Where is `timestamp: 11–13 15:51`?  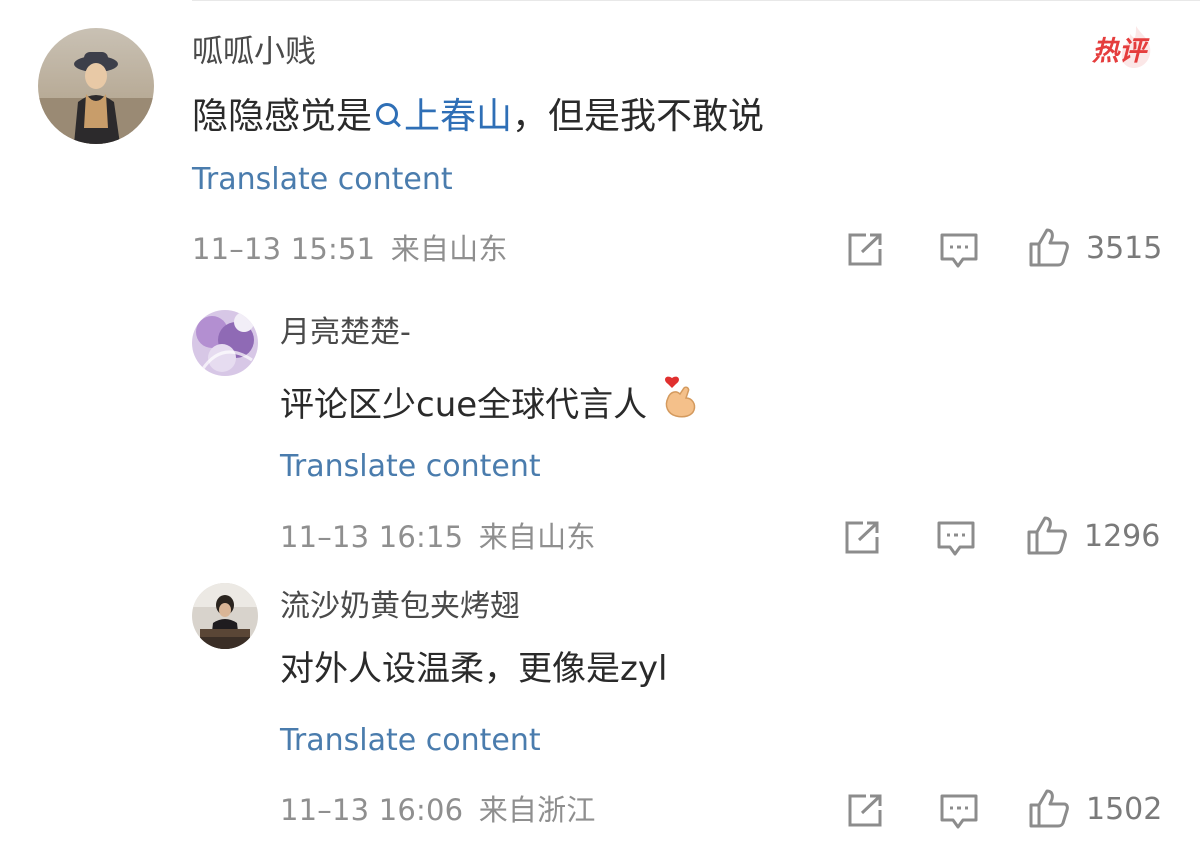 timestamp: 11–13 15:51 is located at coordinates (284, 249).